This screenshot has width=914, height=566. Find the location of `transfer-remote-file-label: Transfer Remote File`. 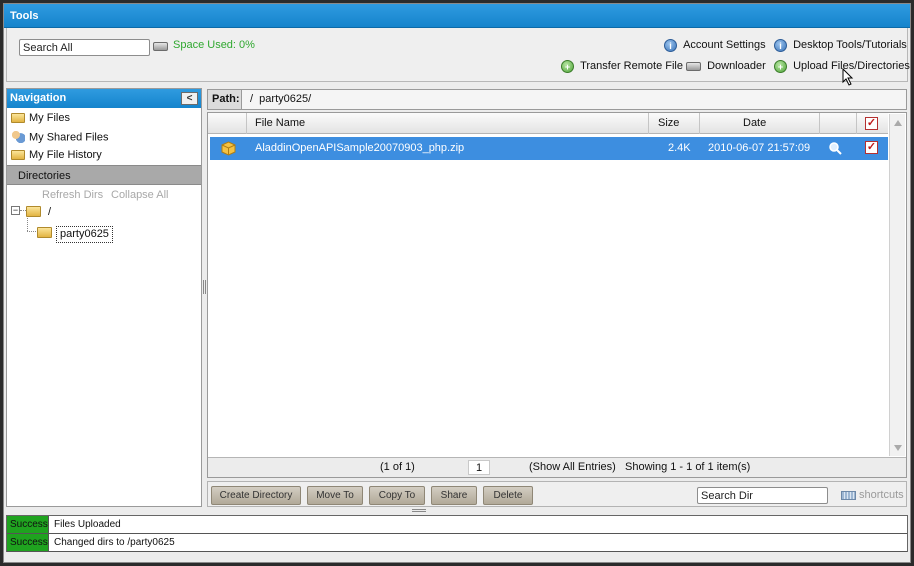

transfer-remote-file-label: Transfer Remote File is located at coordinates (631, 66).